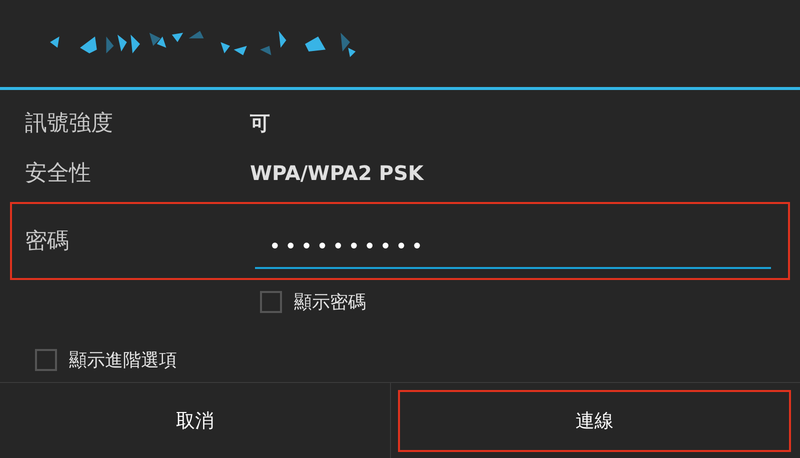  Describe the element at coordinates (195, 420) in the screenshot. I see `dialog-button: 取消` at that location.